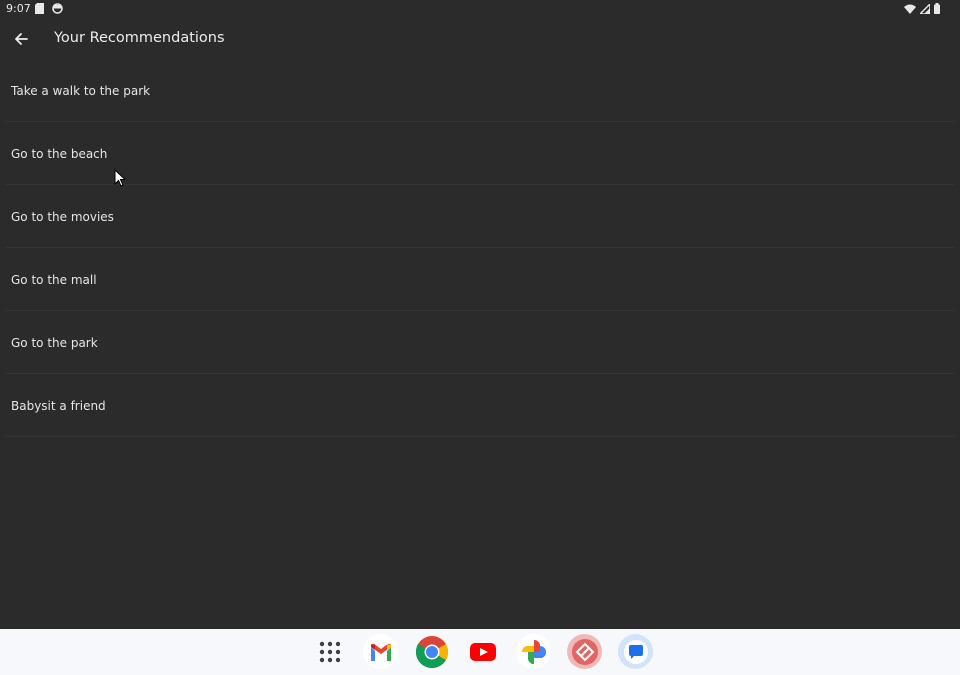  What do you see at coordinates (18, 8) in the screenshot?
I see `status-time: 9:07` at bounding box center [18, 8].